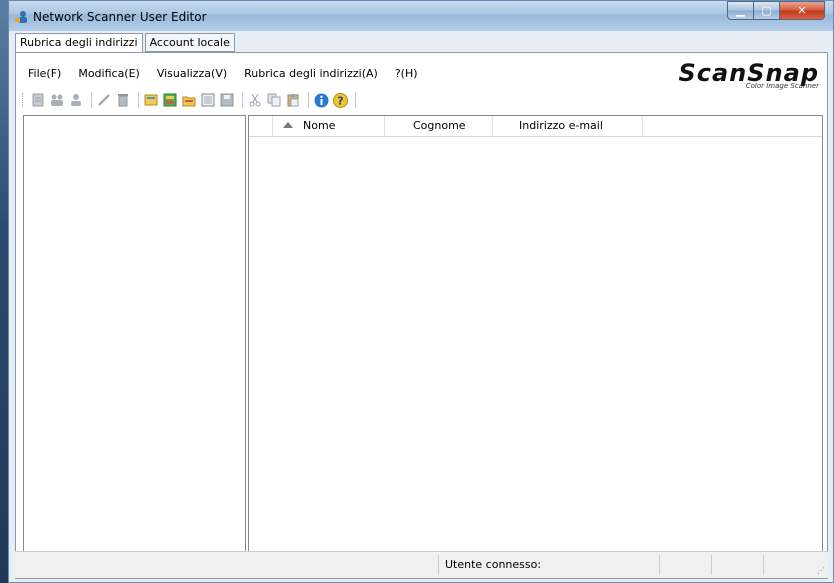 This screenshot has width=834, height=583. Describe the element at coordinates (311, 73) in the screenshot. I see `menu-address-book: Rubrica degli indirizzi(A)` at that location.